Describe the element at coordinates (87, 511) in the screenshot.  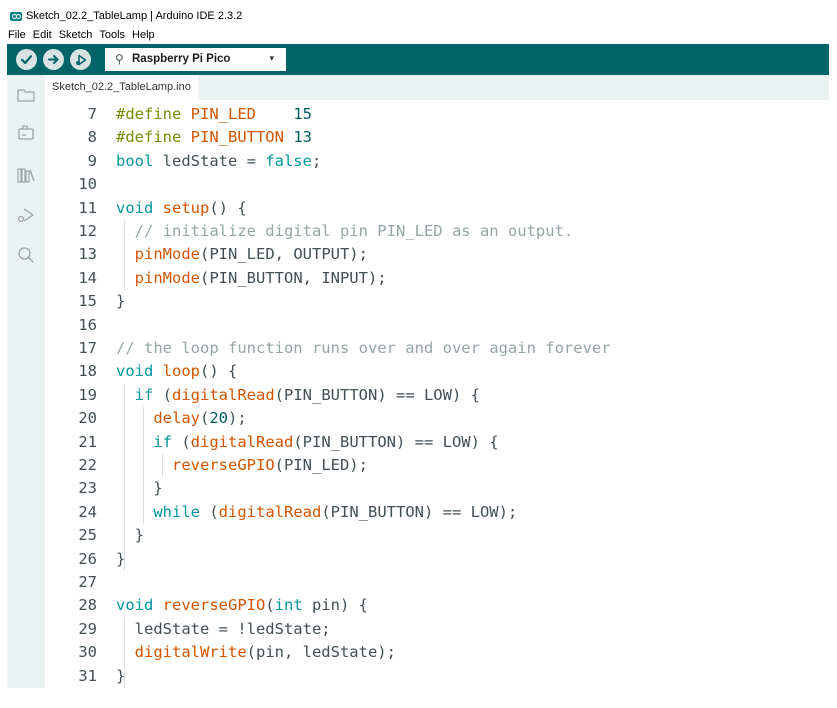
I see `line-number: 24` at that location.